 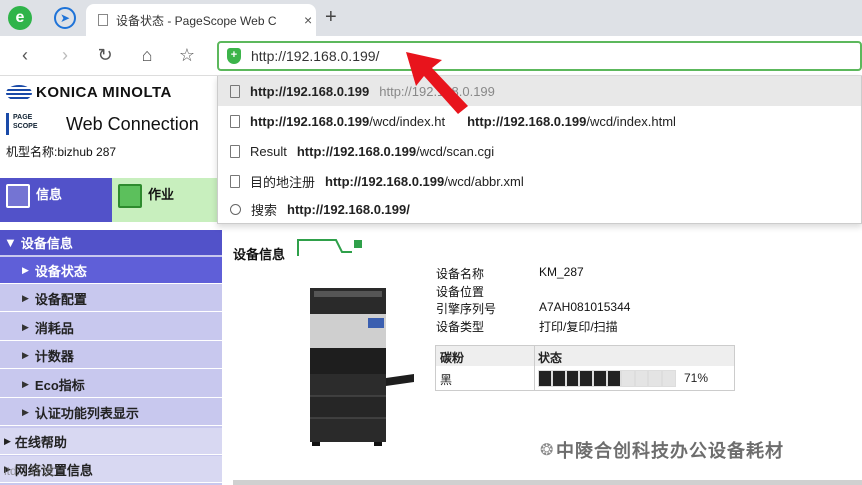 What do you see at coordinates (46, 243) in the screenshot?
I see `nav-section-label: 设备信息` at bounding box center [46, 243].